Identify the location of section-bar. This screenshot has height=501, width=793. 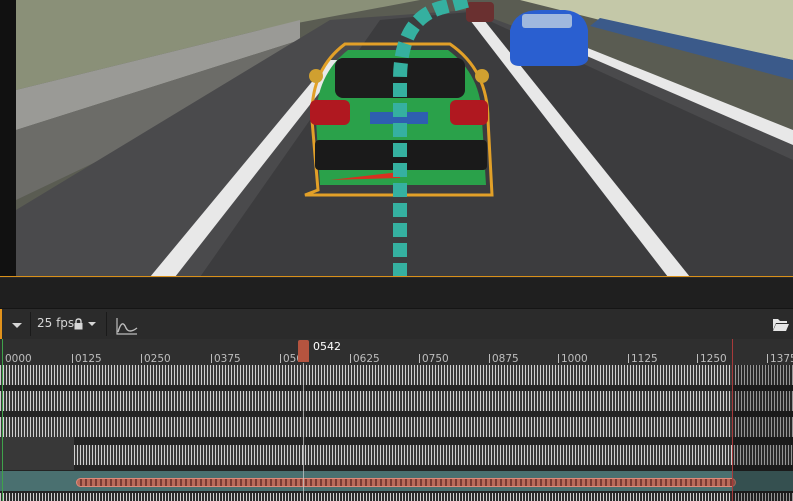
(406, 482).